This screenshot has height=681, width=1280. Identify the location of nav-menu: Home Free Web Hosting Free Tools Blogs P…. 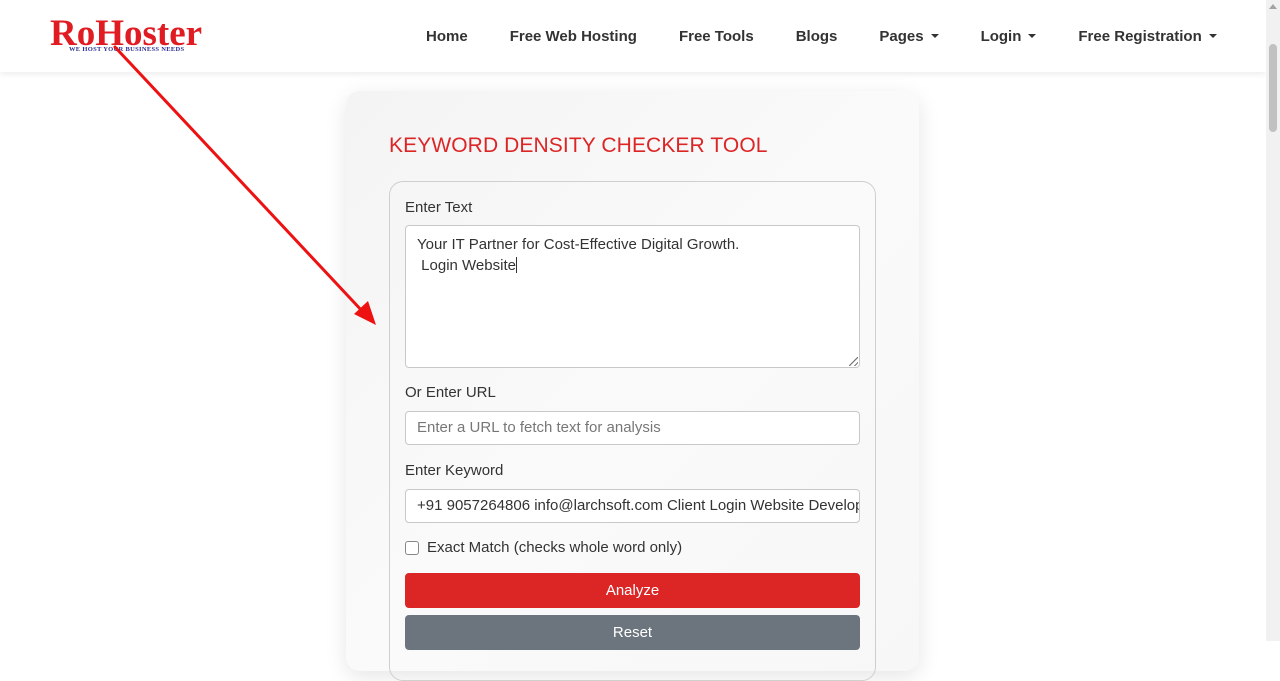
(821, 36).